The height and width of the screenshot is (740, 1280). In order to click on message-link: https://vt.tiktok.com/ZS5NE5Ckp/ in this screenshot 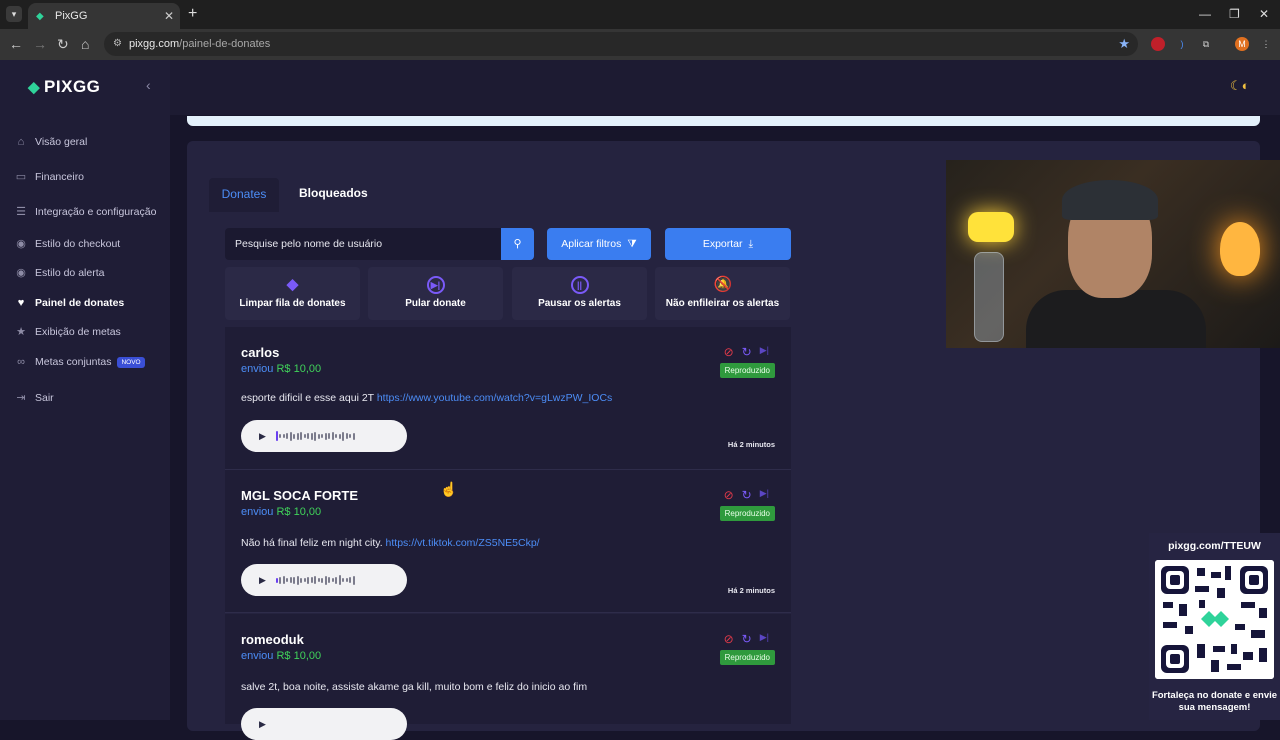, I will do `click(463, 543)`.